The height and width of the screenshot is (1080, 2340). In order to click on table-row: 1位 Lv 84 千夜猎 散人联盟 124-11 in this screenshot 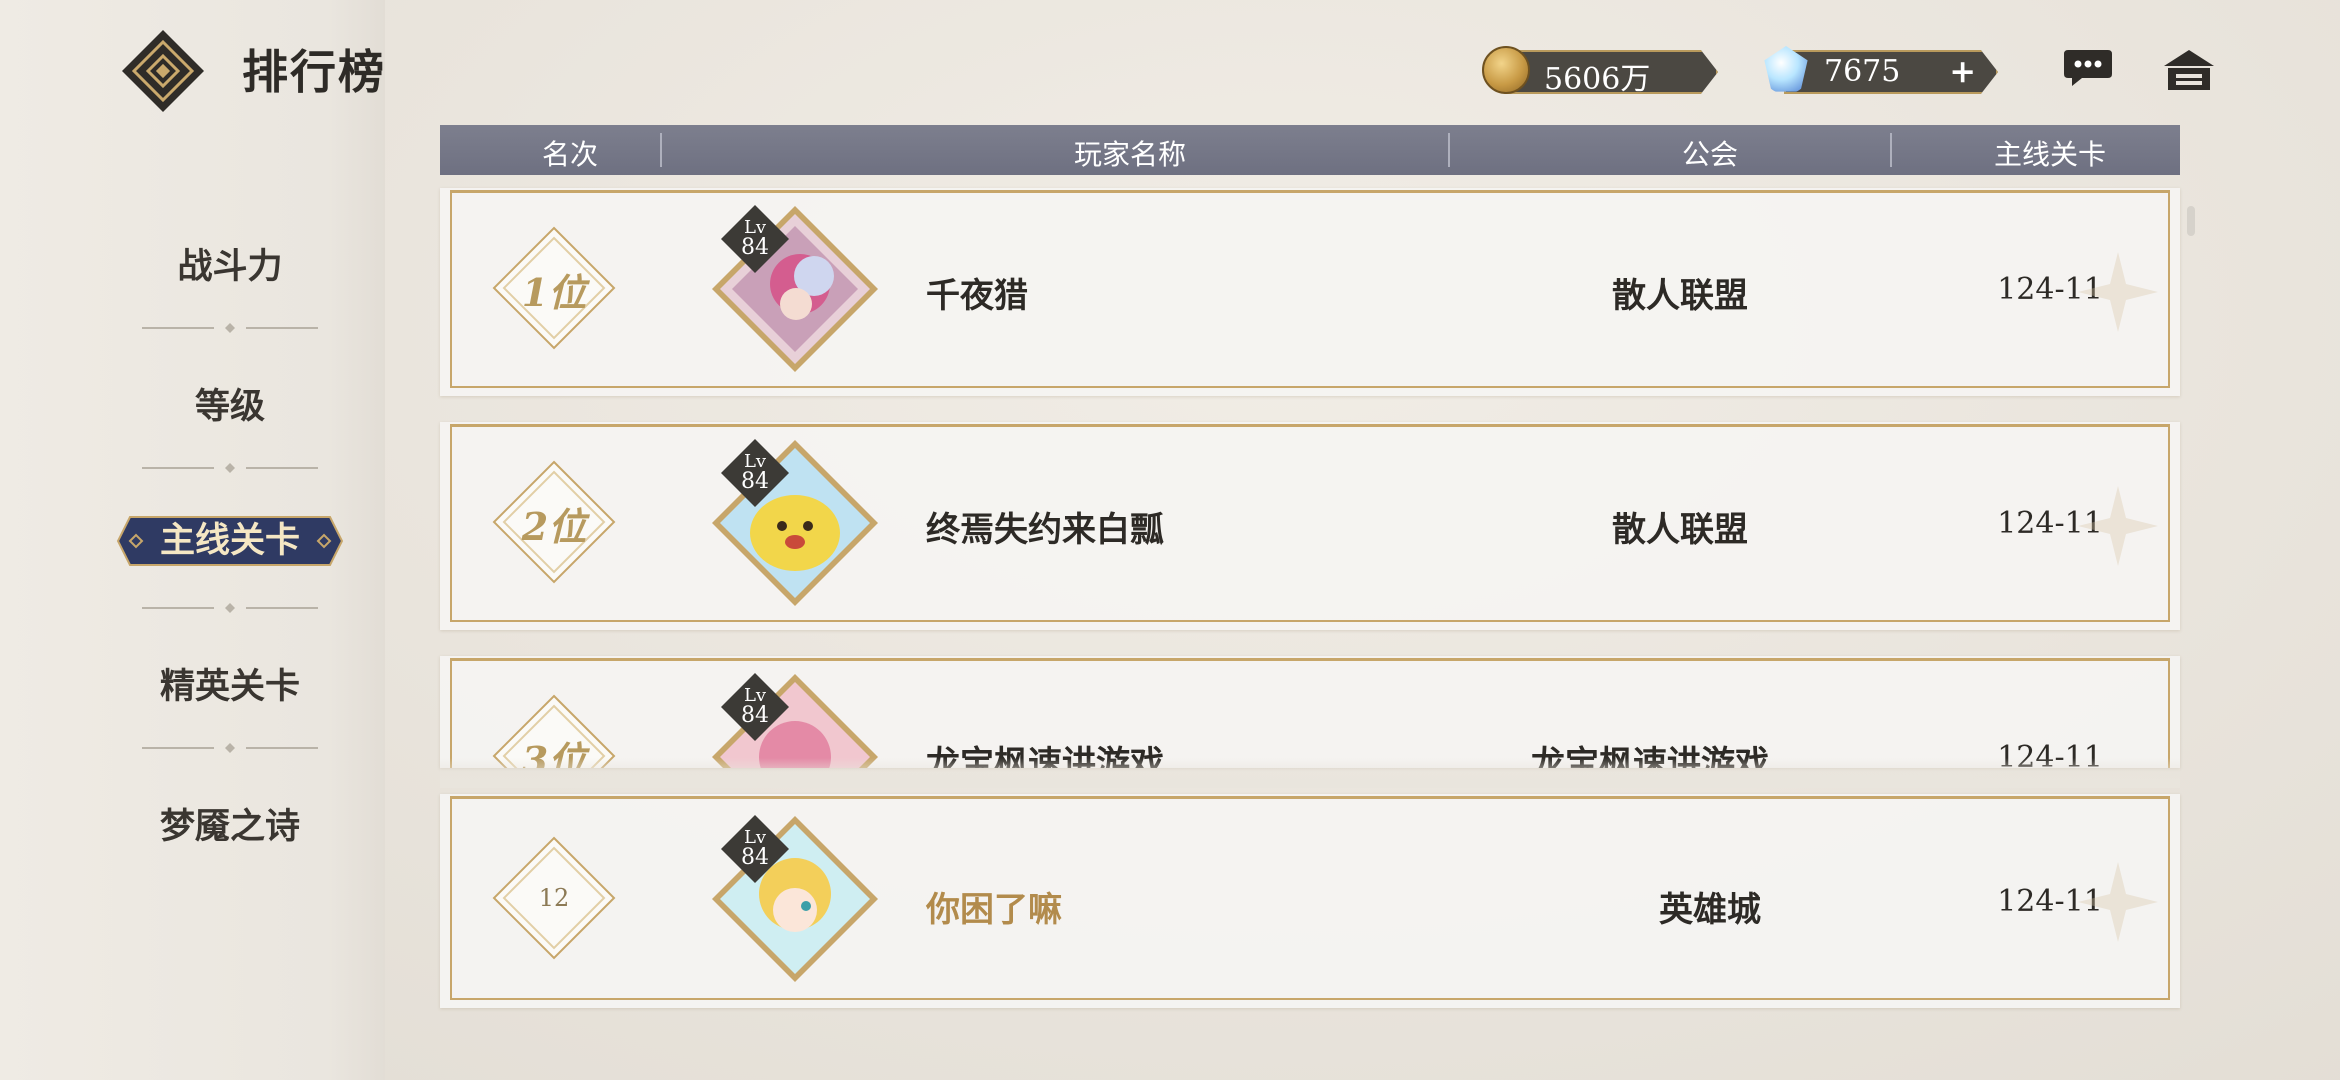, I will do `click(1310, 292)`.